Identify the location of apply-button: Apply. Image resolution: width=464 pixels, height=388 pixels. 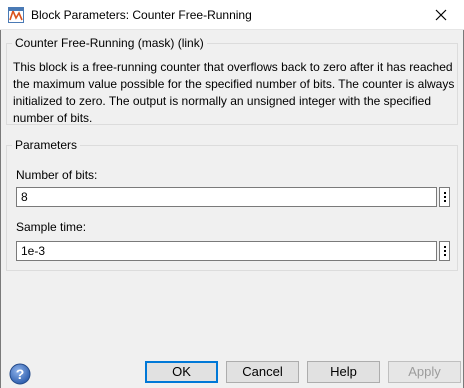
(424, 372).